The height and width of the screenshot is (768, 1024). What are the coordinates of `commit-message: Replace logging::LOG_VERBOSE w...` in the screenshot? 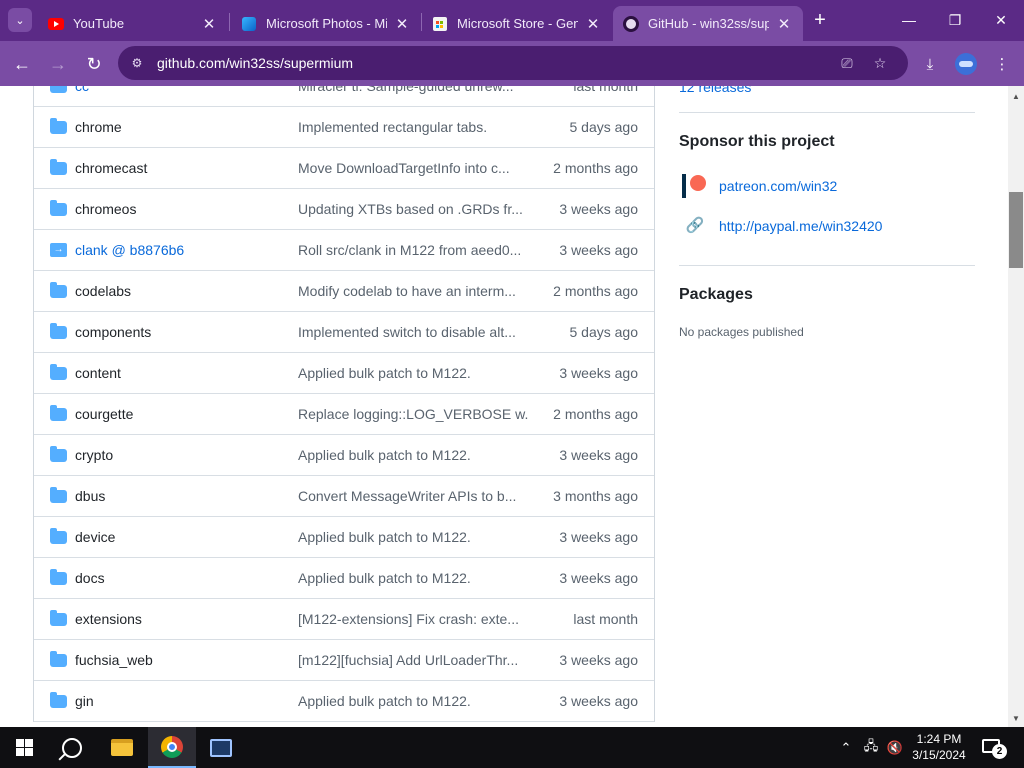 It's located at (413, 414).